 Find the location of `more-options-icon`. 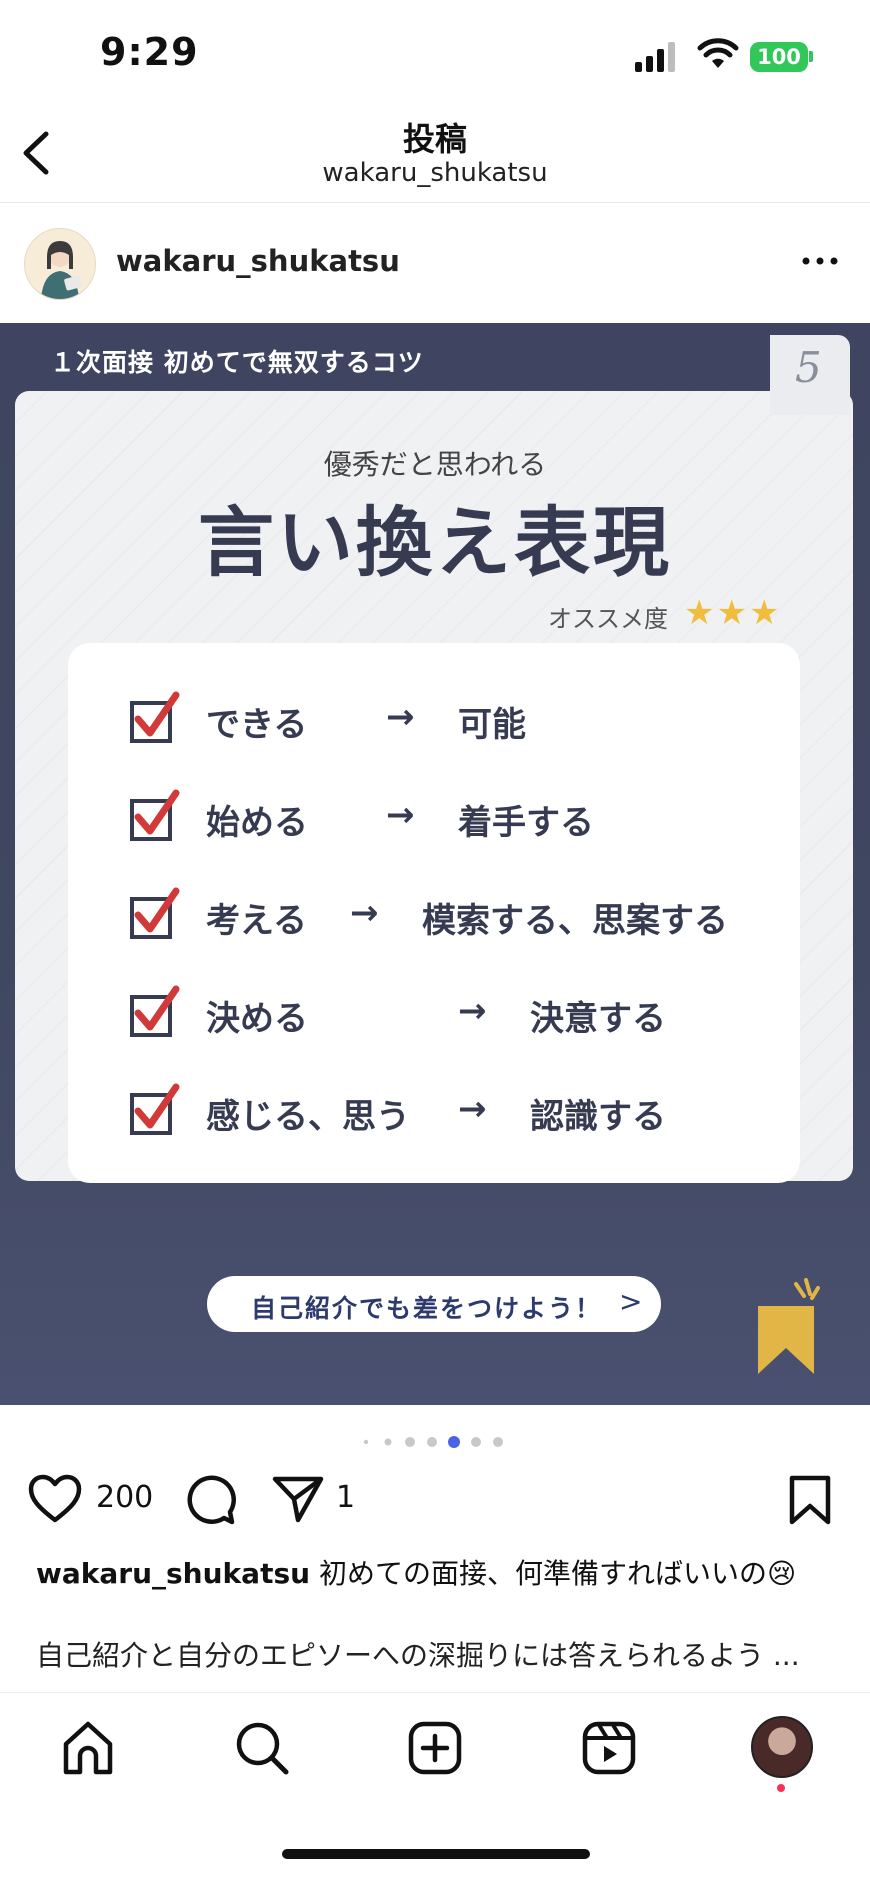

more-options-icon is located at coordinates (820, 261).